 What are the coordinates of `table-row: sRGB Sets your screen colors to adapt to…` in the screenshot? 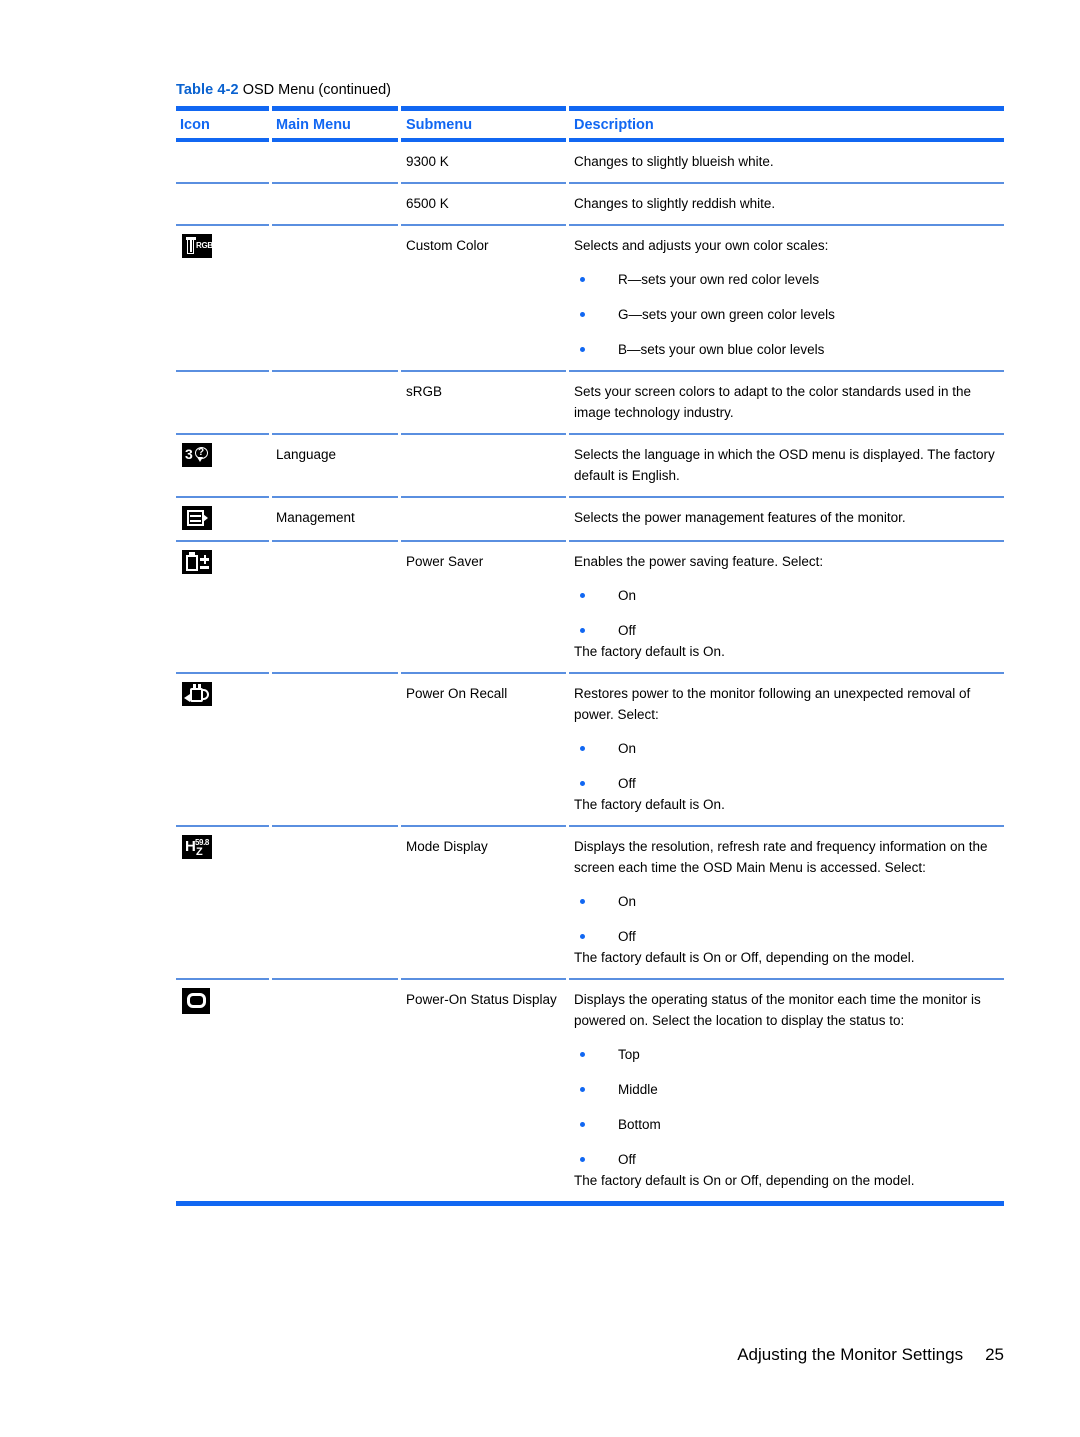 It's located at (590, 402).